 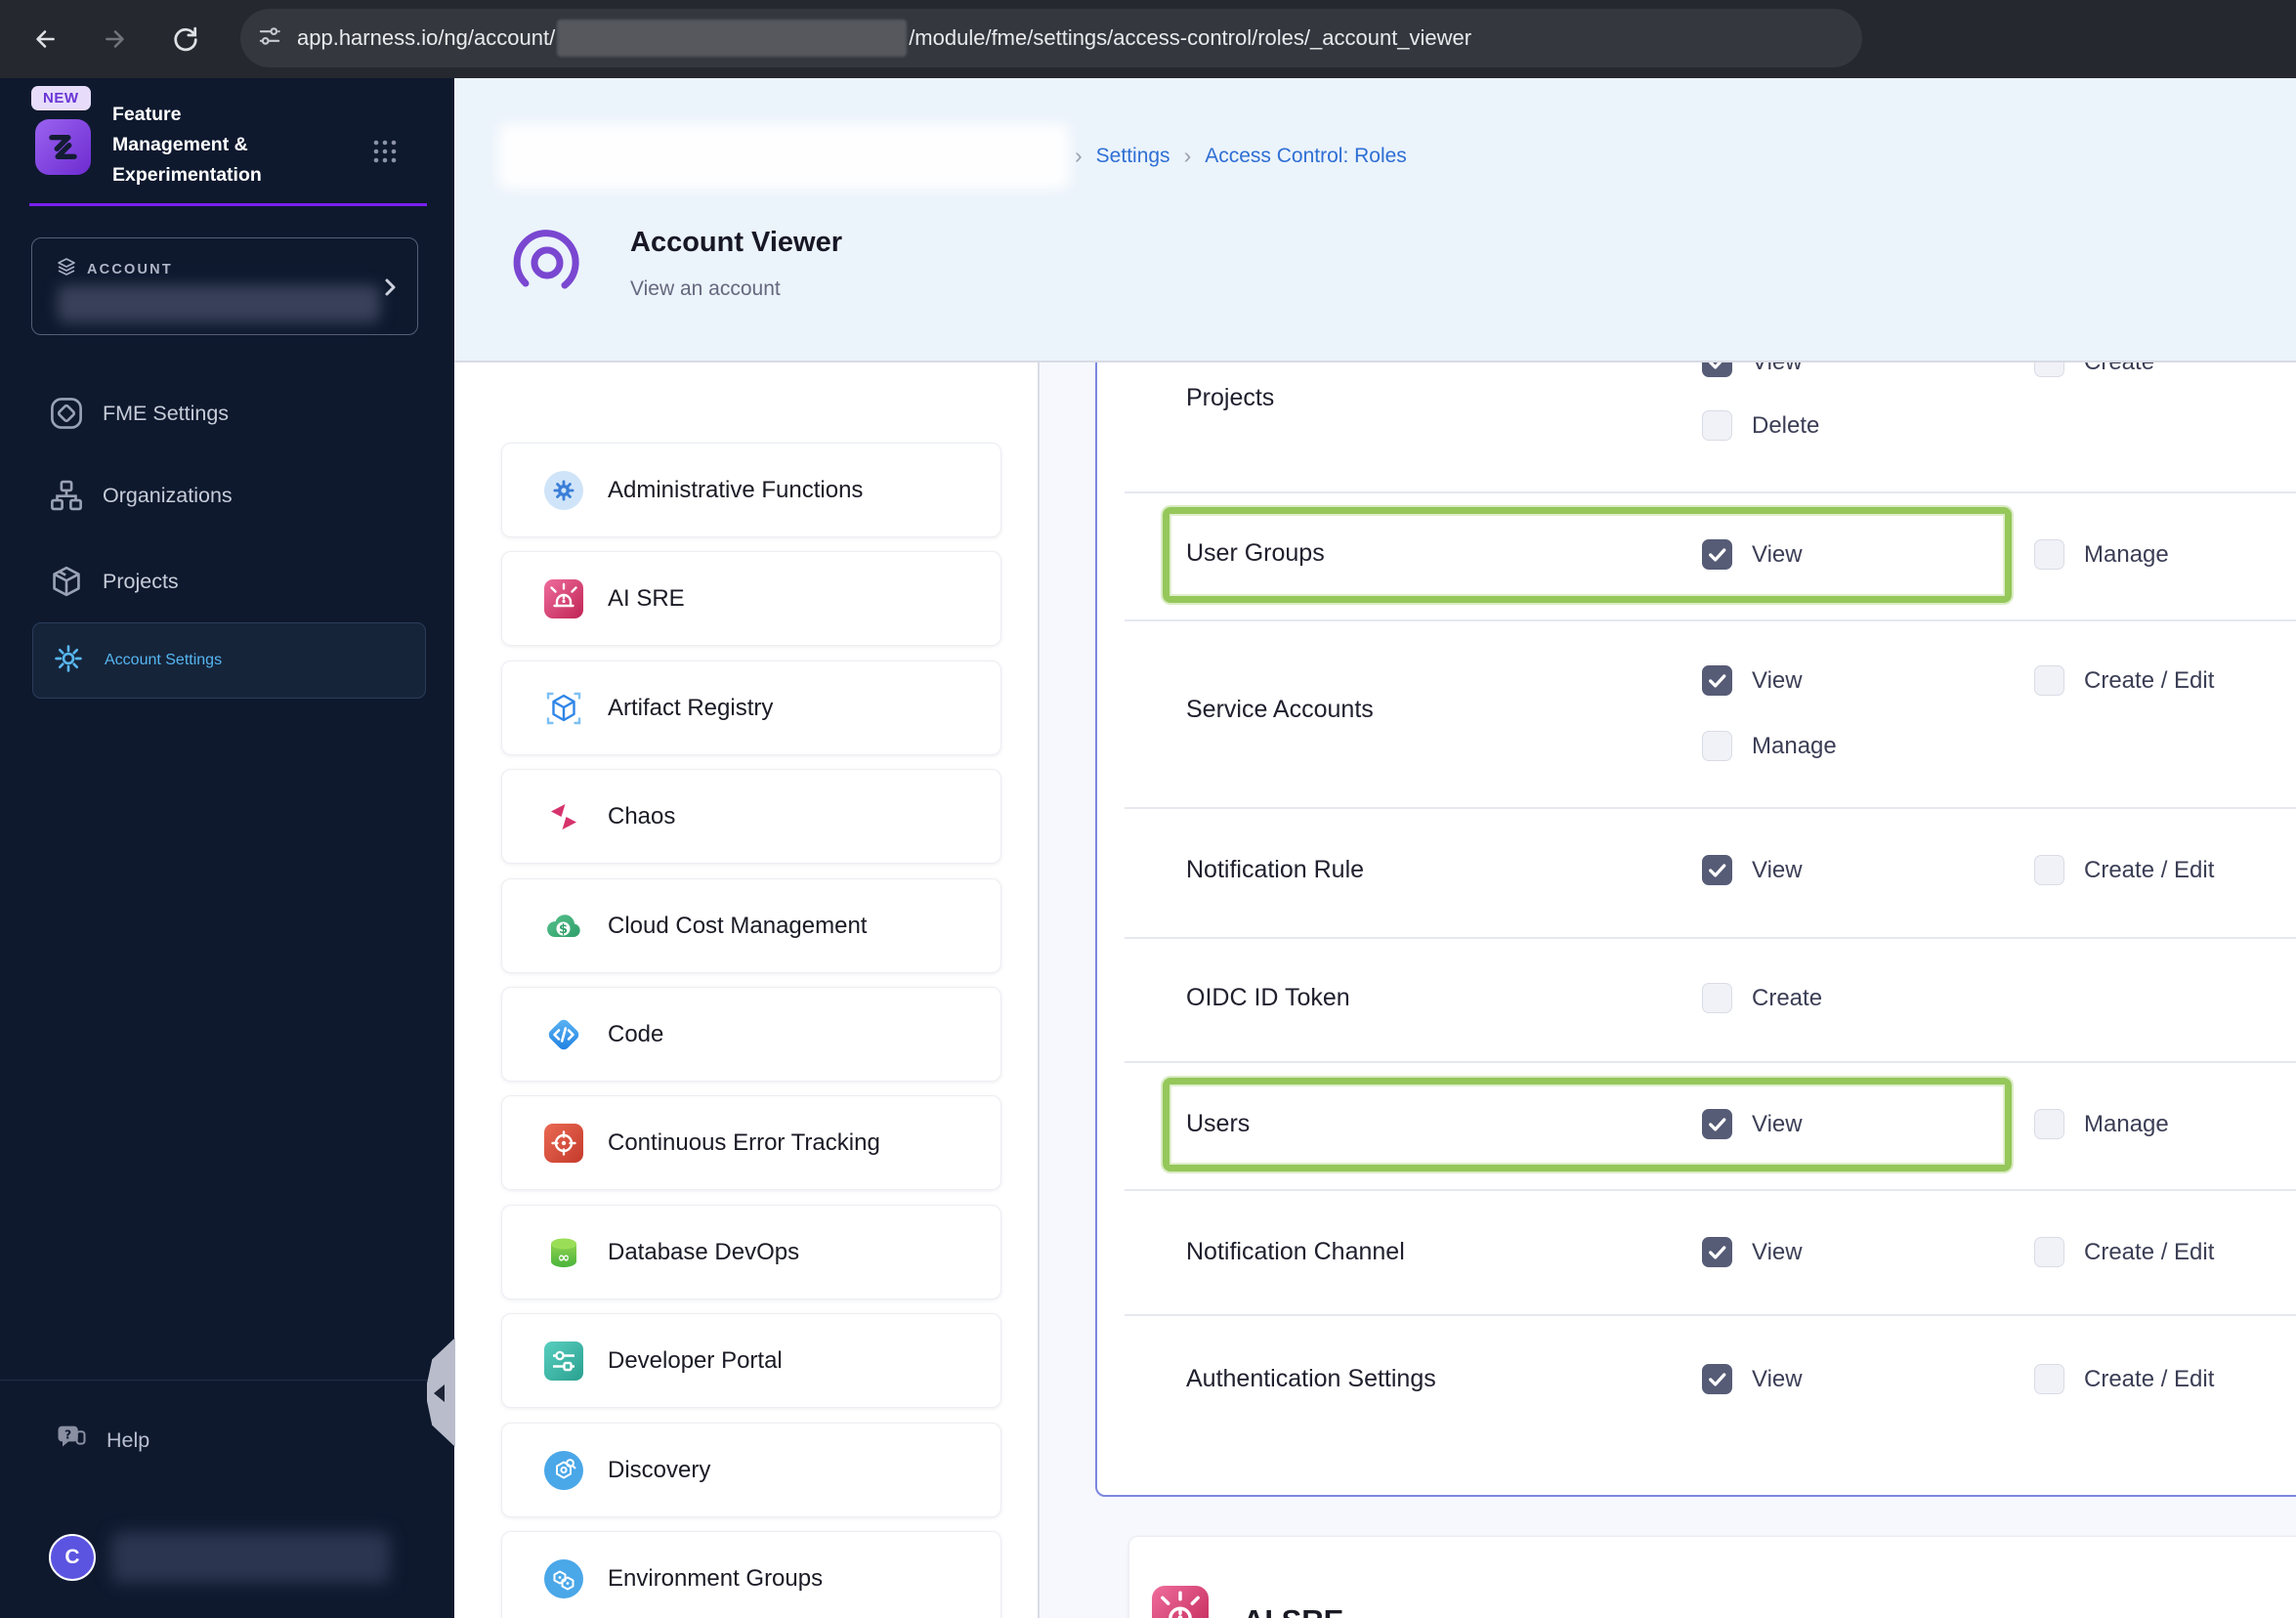 What do you see at coordinates (751, 1360) in the screenshot?
I see `module-card-developer-portal: Developer Portal` at bounding box center [751, 1360].